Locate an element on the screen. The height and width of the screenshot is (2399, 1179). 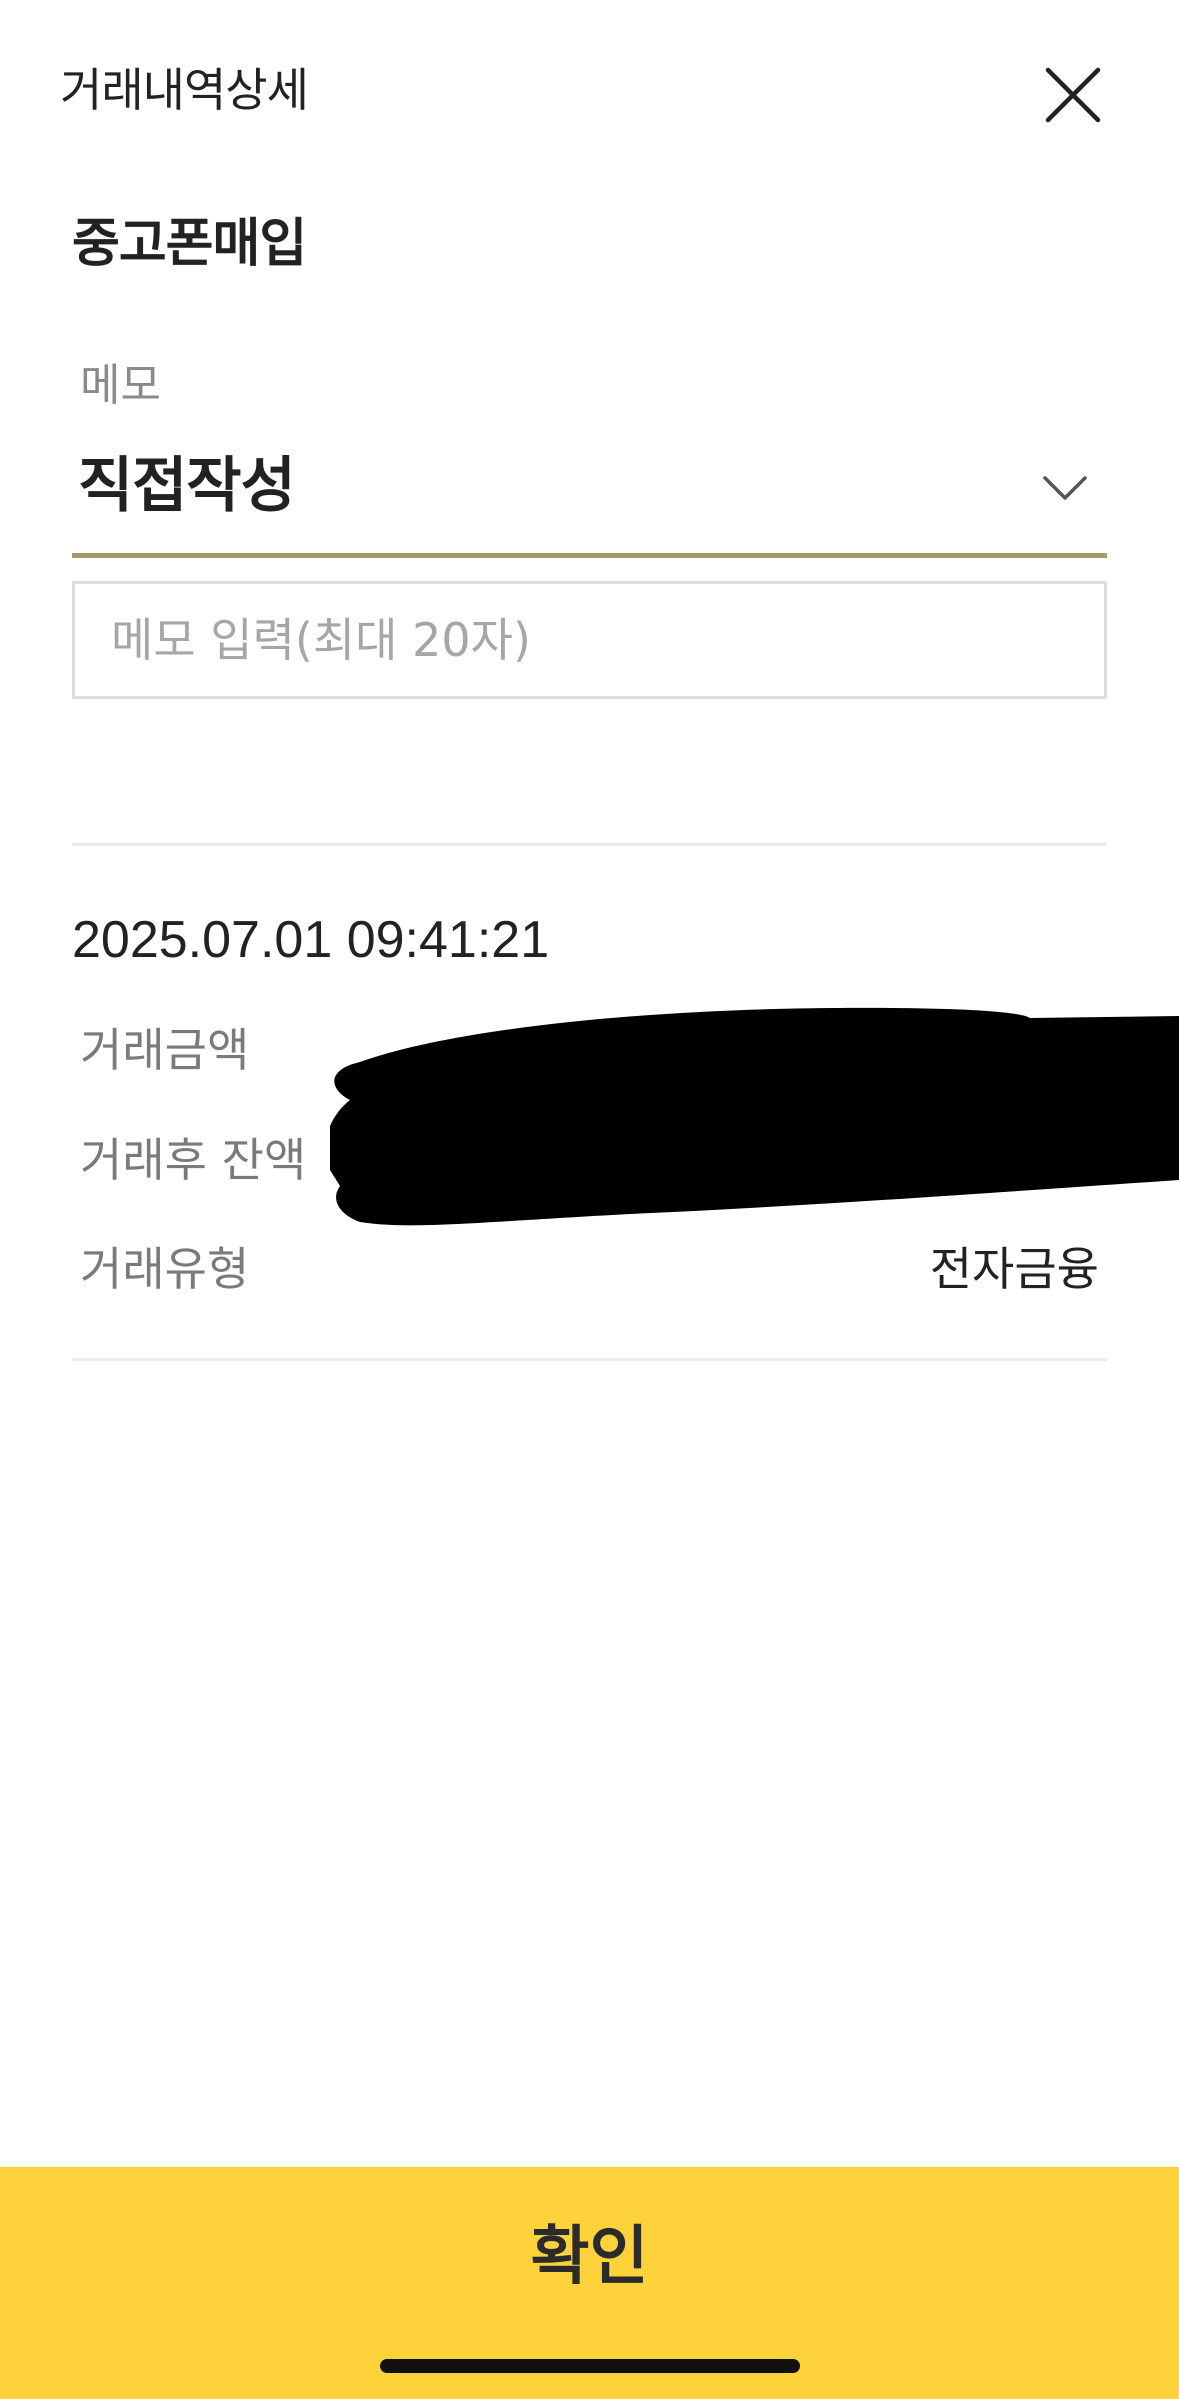
confirm-button: 확인 is located at coordinates (589, 2283).